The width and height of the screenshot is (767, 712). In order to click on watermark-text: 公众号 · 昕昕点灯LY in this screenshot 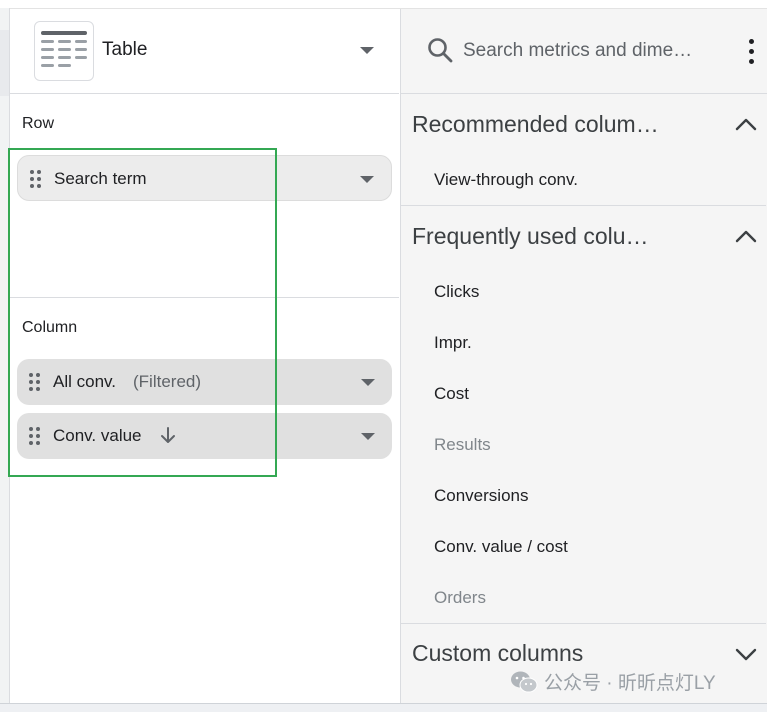, I will do `click(630, 683)`.